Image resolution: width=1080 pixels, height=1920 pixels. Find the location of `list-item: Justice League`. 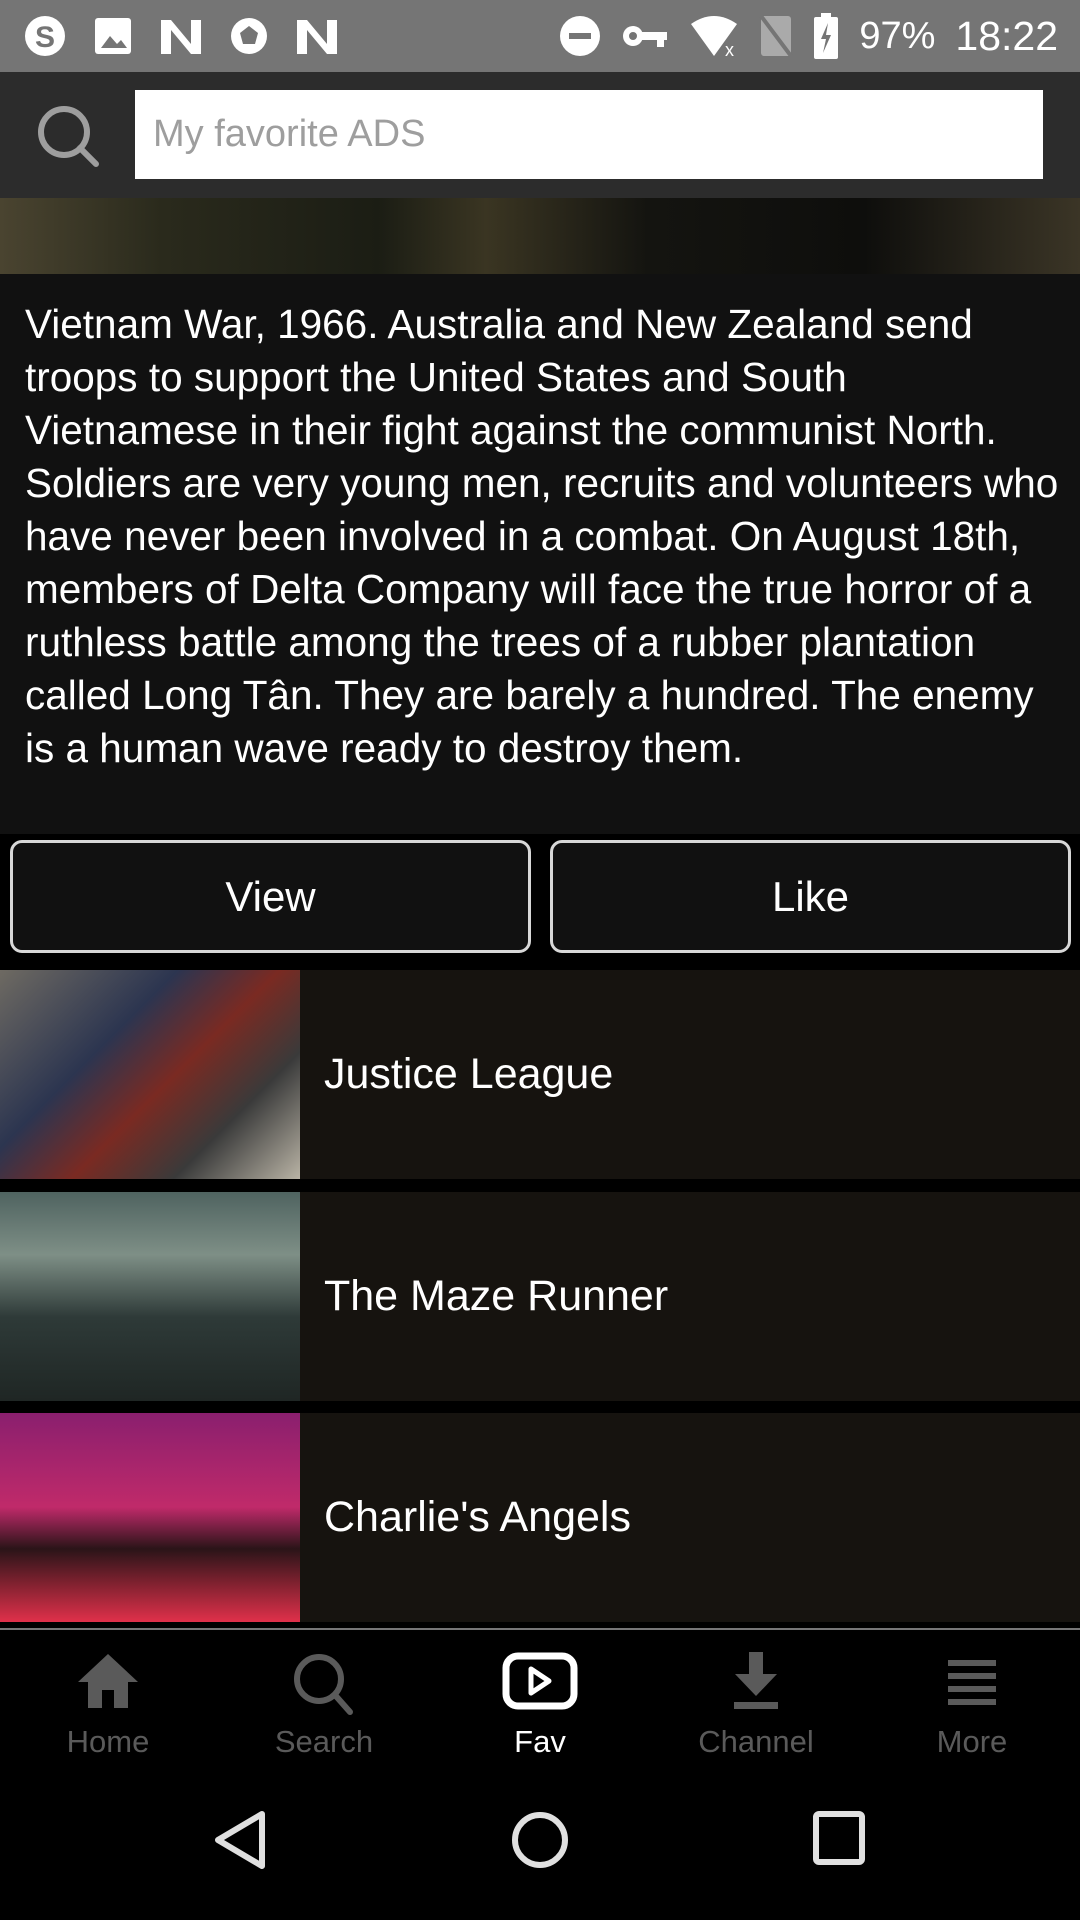

list-item: Justice League is located at coordinates (540, 1074).